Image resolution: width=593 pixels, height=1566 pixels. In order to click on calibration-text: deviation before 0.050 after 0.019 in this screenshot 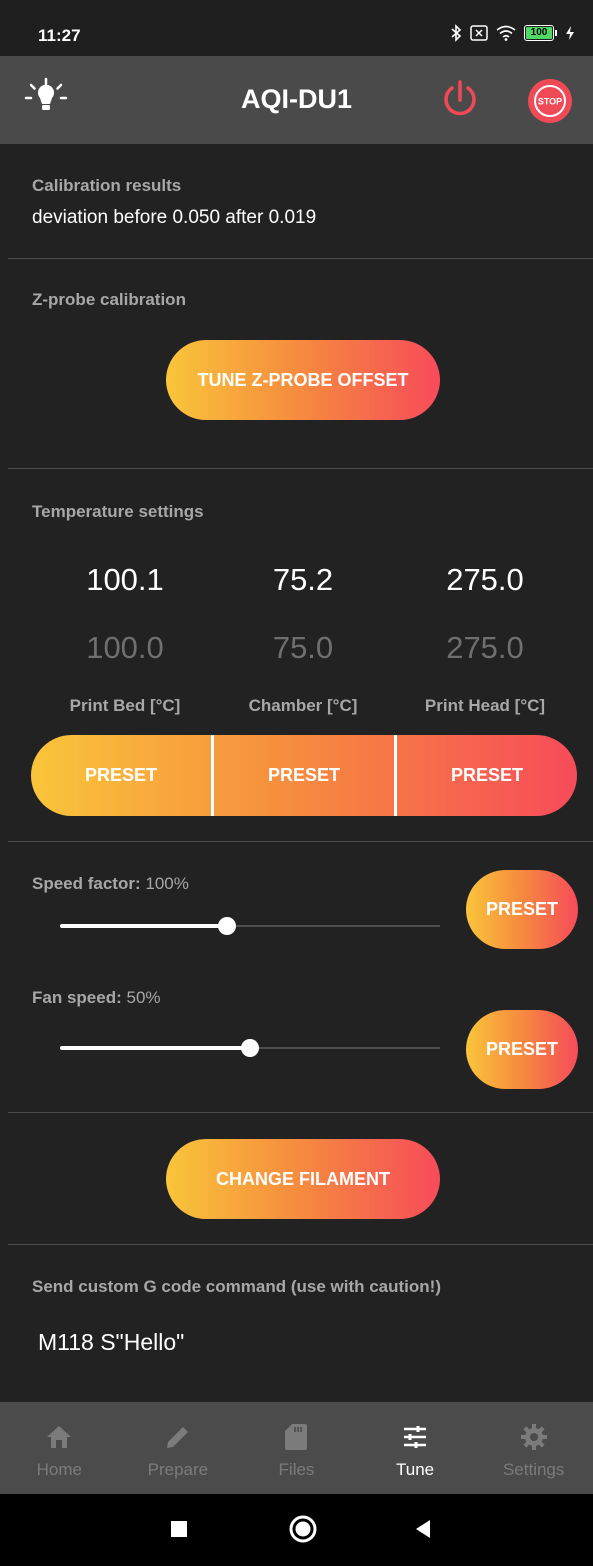, I will do `click(174, 217)`.